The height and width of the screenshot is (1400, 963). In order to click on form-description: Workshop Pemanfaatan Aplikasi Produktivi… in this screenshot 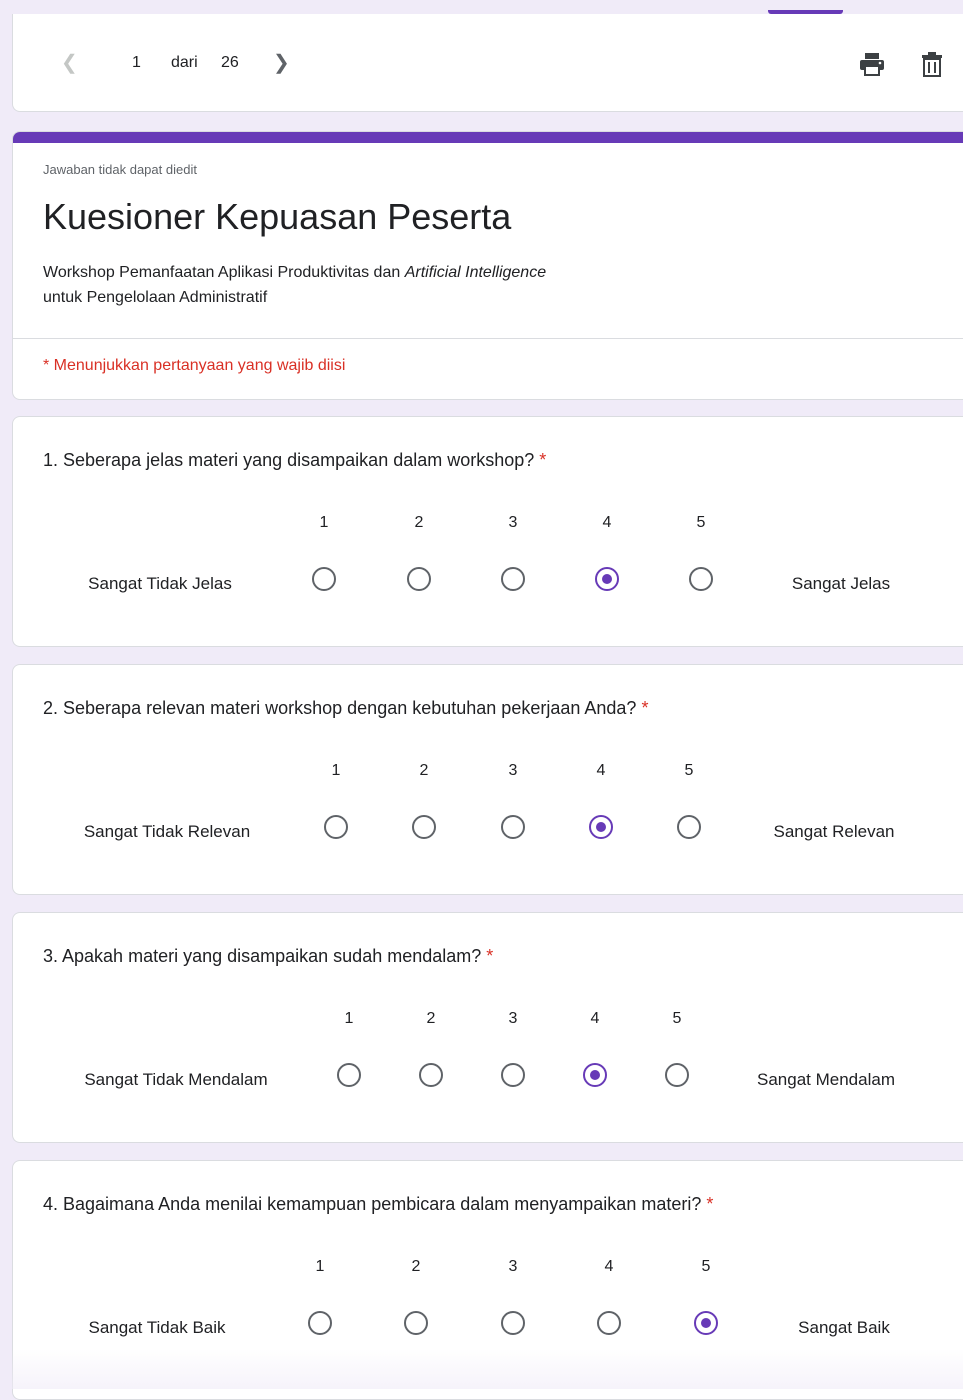, I will do `click(295, 285)`.